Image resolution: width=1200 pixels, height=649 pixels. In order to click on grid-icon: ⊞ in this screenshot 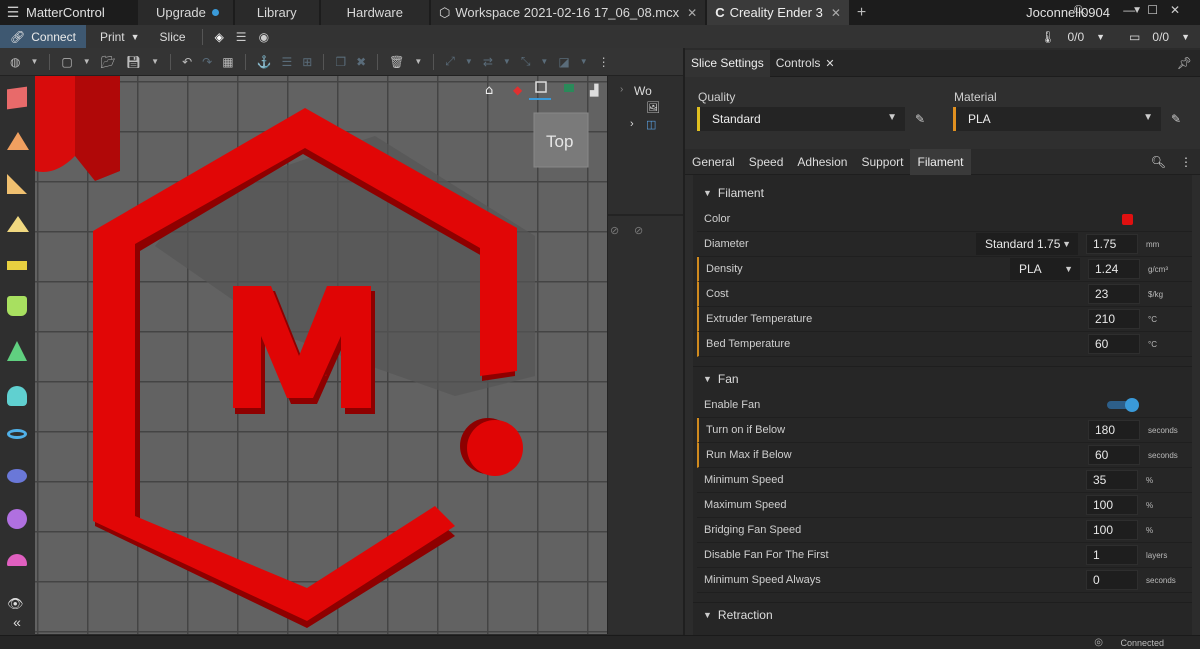, I will do `click(307, 62)`.